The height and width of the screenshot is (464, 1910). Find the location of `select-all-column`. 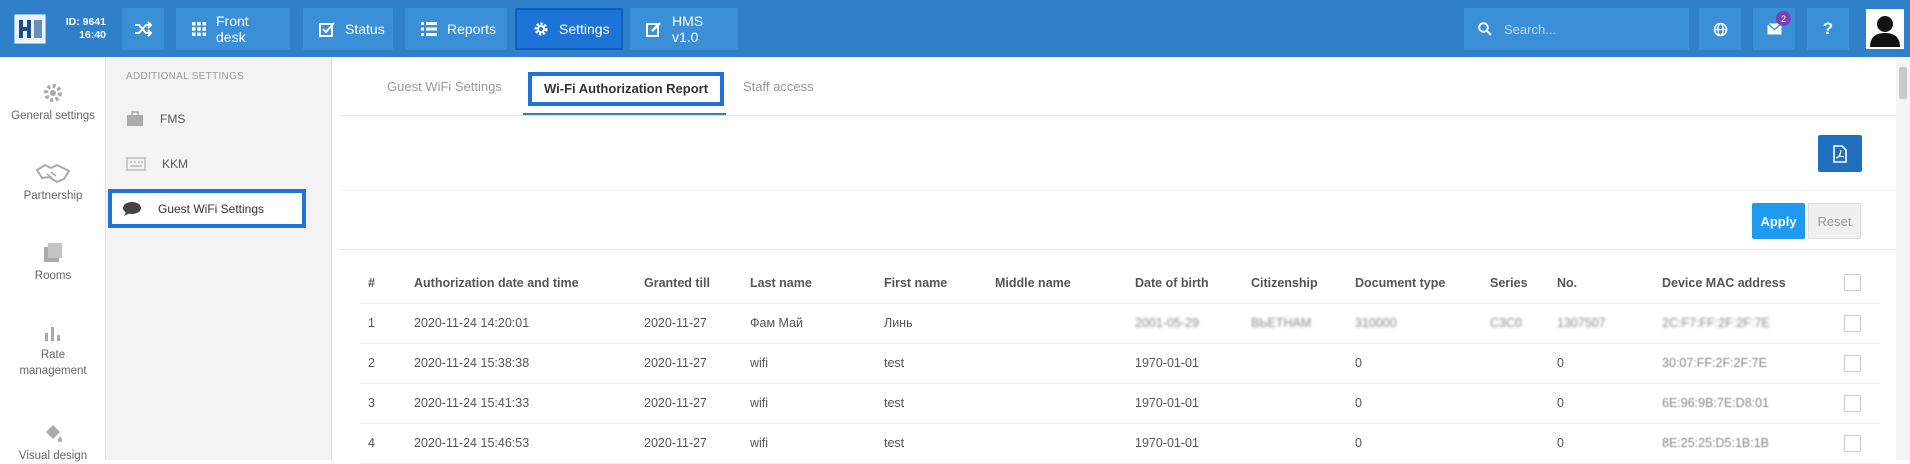

select-all-column is located at coordinates (1852, 283).